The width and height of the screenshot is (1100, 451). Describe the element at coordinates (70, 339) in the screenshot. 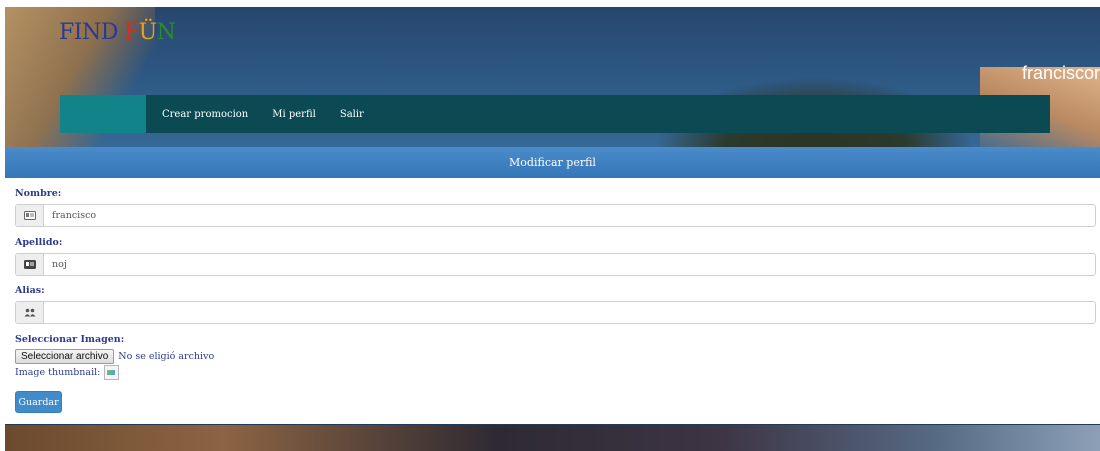

I see `imagen-label: Seleccionar Imagen:` at that location.